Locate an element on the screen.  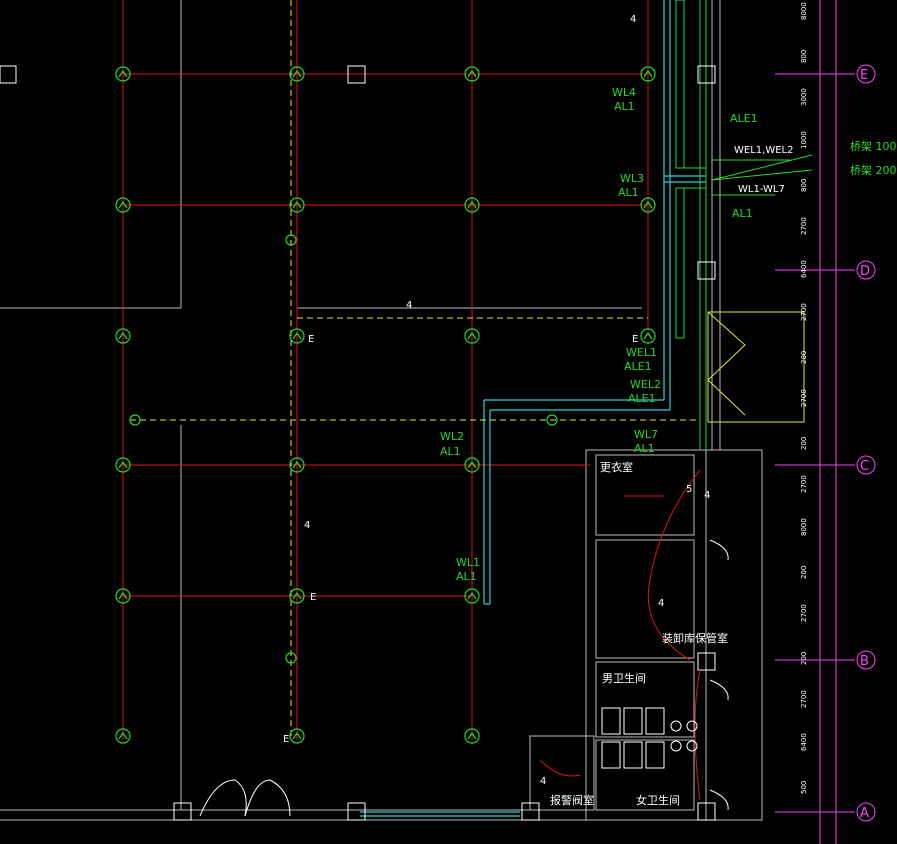
label-wel12: WEL1,WEL2 is located at coordinates (763, 150).